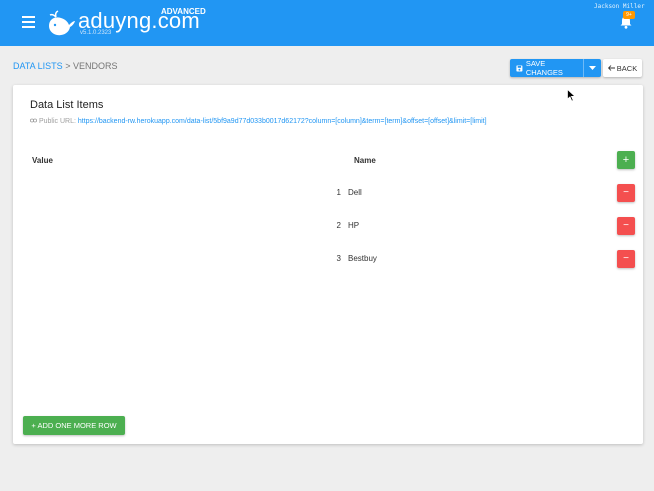 The height and width of the screenshot is (491, 654). What do you see at coordinates (619, 6) in the screenshot?
I see `user-name: Jackson Miller` at bounding box center [619, 6].